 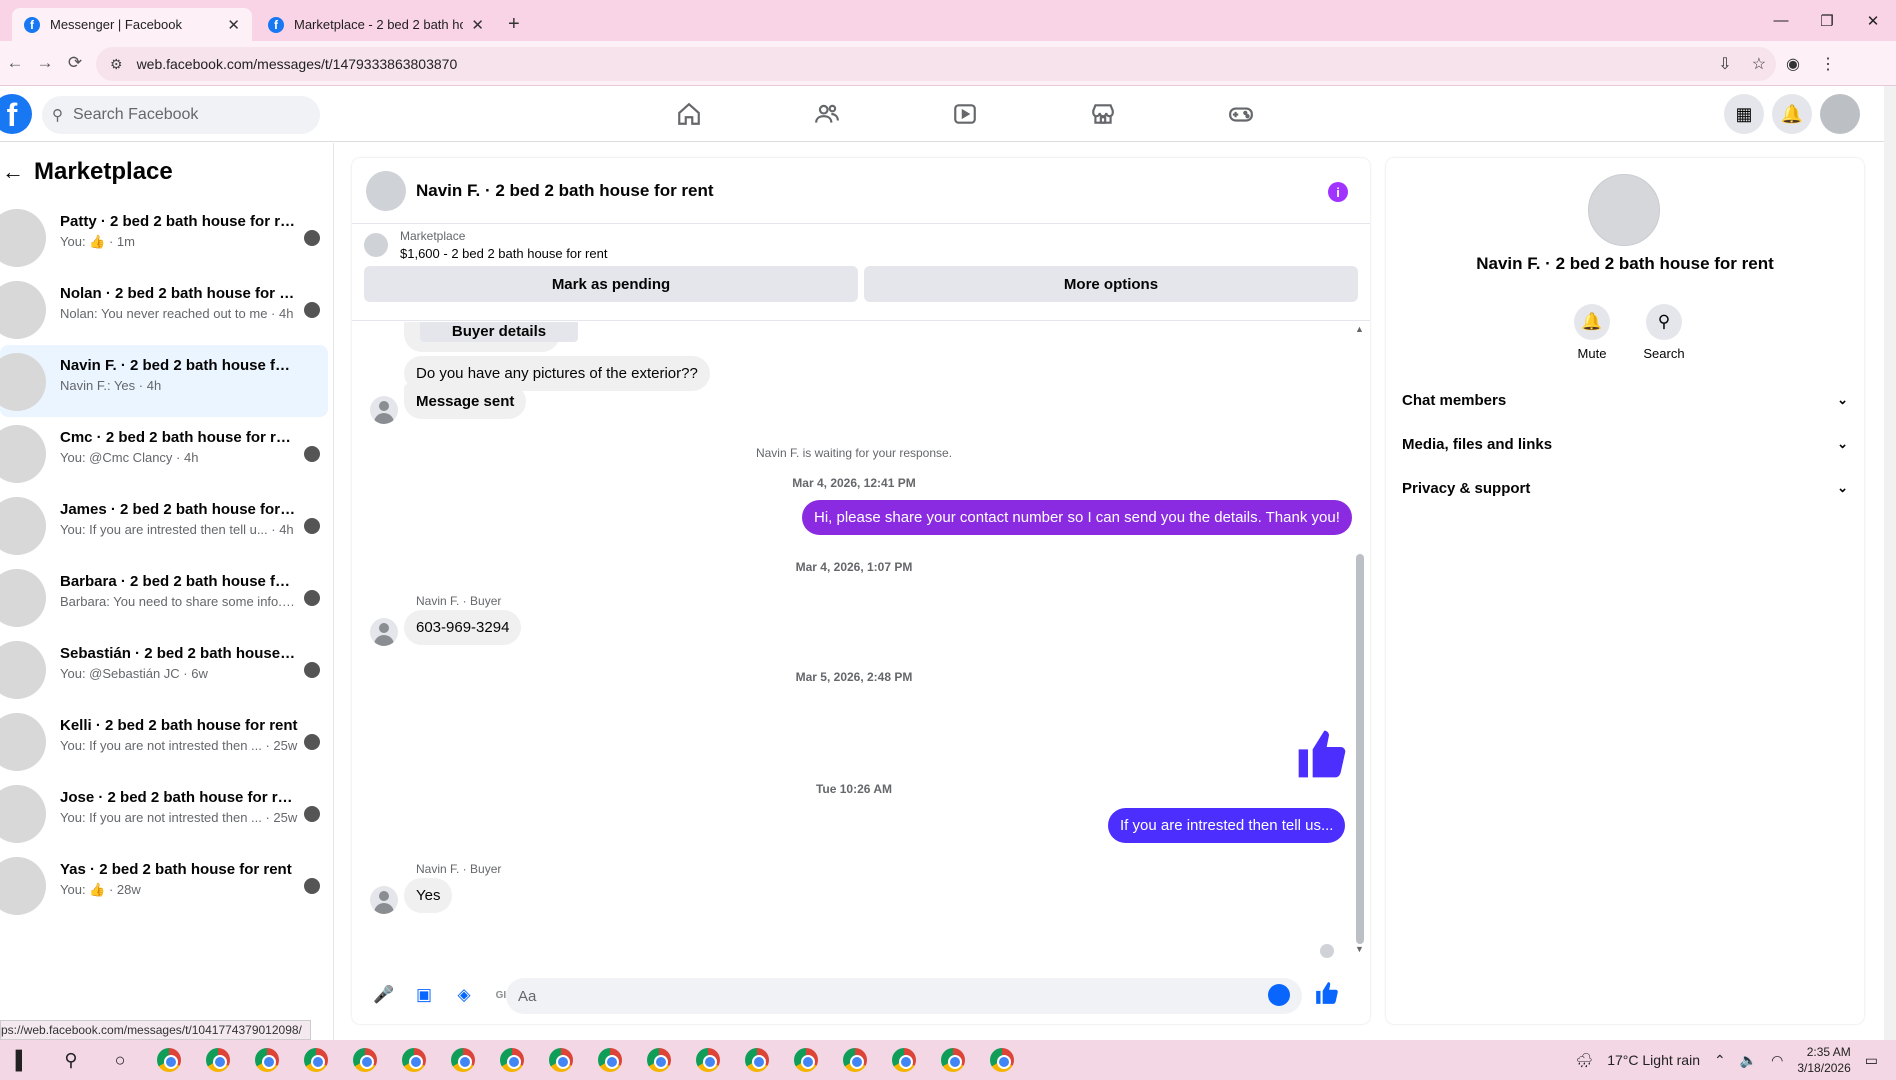 I want to click on forward-arrow-icon: →, so click(x=45, y=63).